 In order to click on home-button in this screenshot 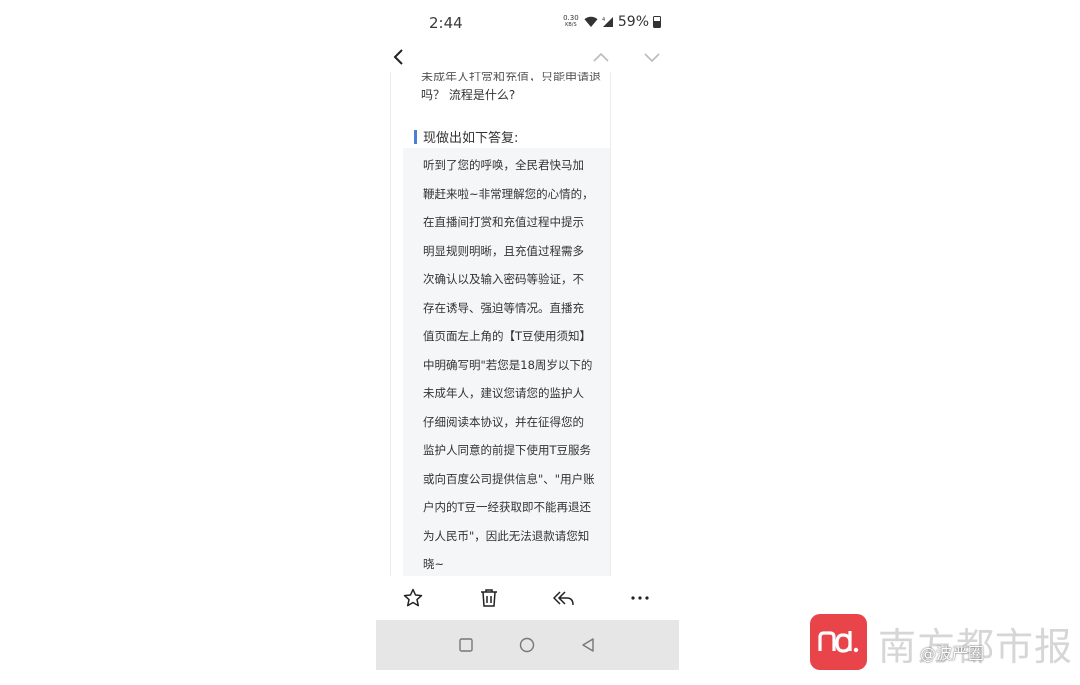, I will do `click(527, 645)`.